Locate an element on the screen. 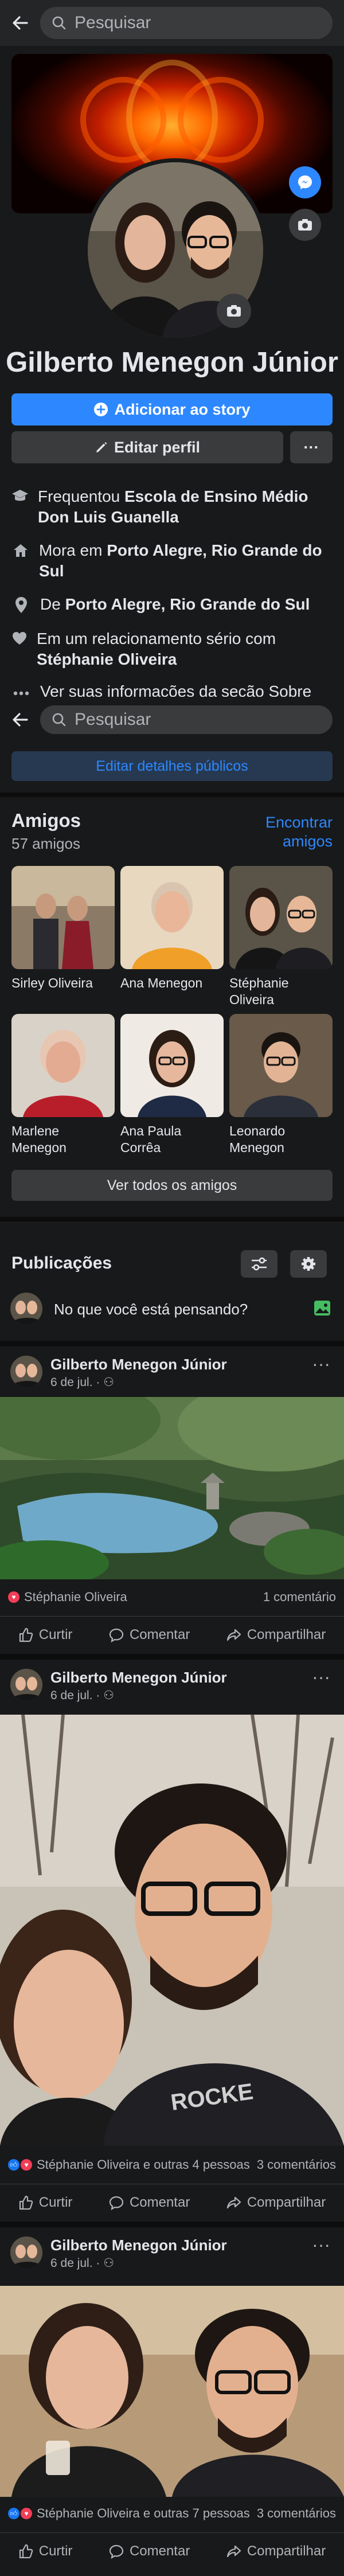  see-all-friends-button: Ver todos os amigos is located at coordinates (172, 1185).